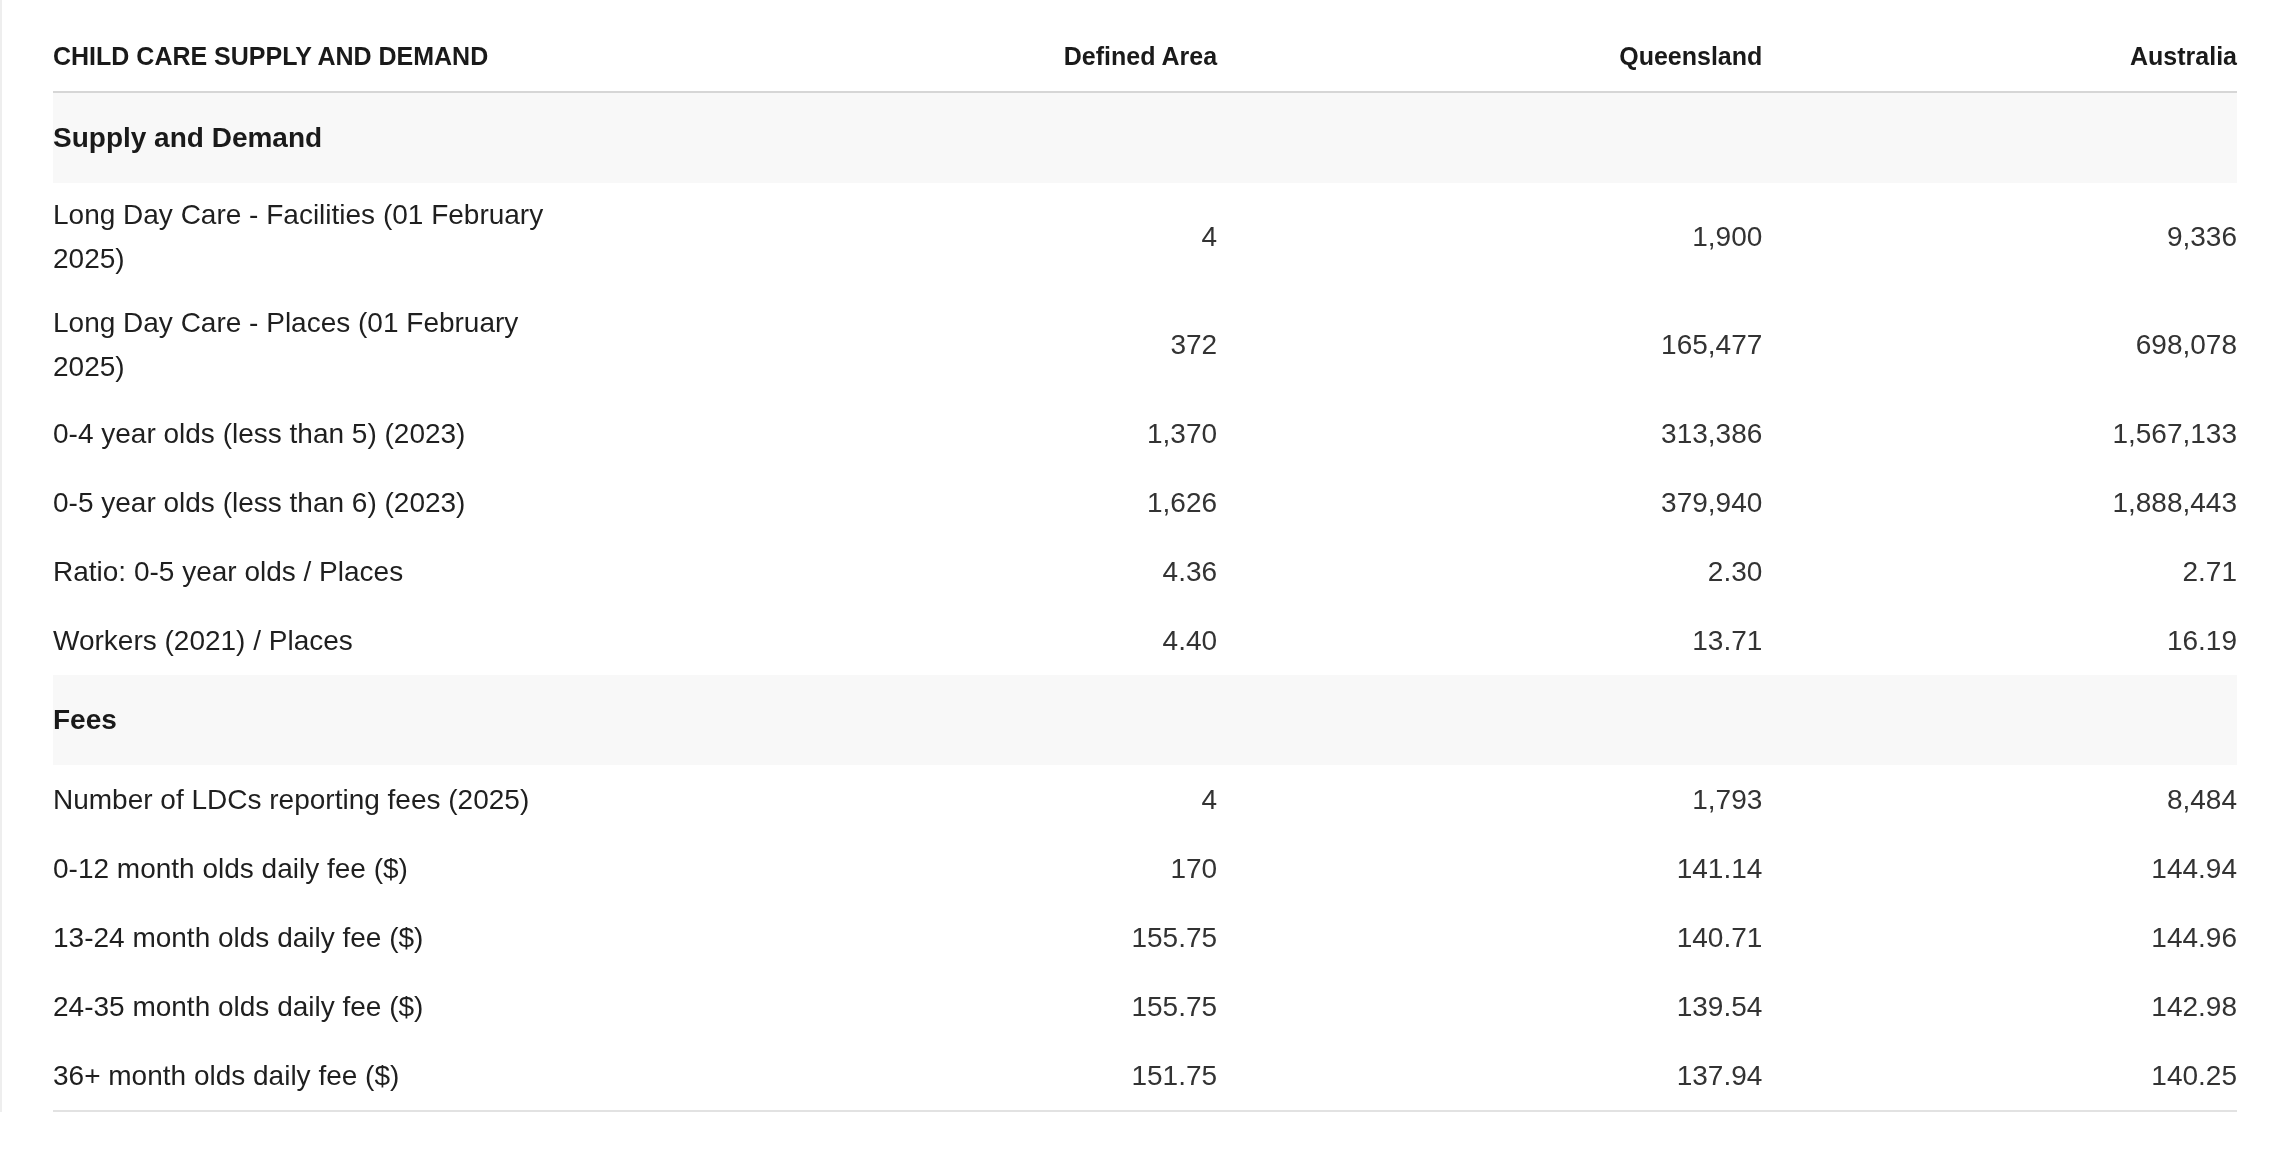 The width and height of the screenshot is (2278, 1164). Describe the element at coordinates (1193, 345) in the screenshot. I see `table-cell-text: 372` at that location.